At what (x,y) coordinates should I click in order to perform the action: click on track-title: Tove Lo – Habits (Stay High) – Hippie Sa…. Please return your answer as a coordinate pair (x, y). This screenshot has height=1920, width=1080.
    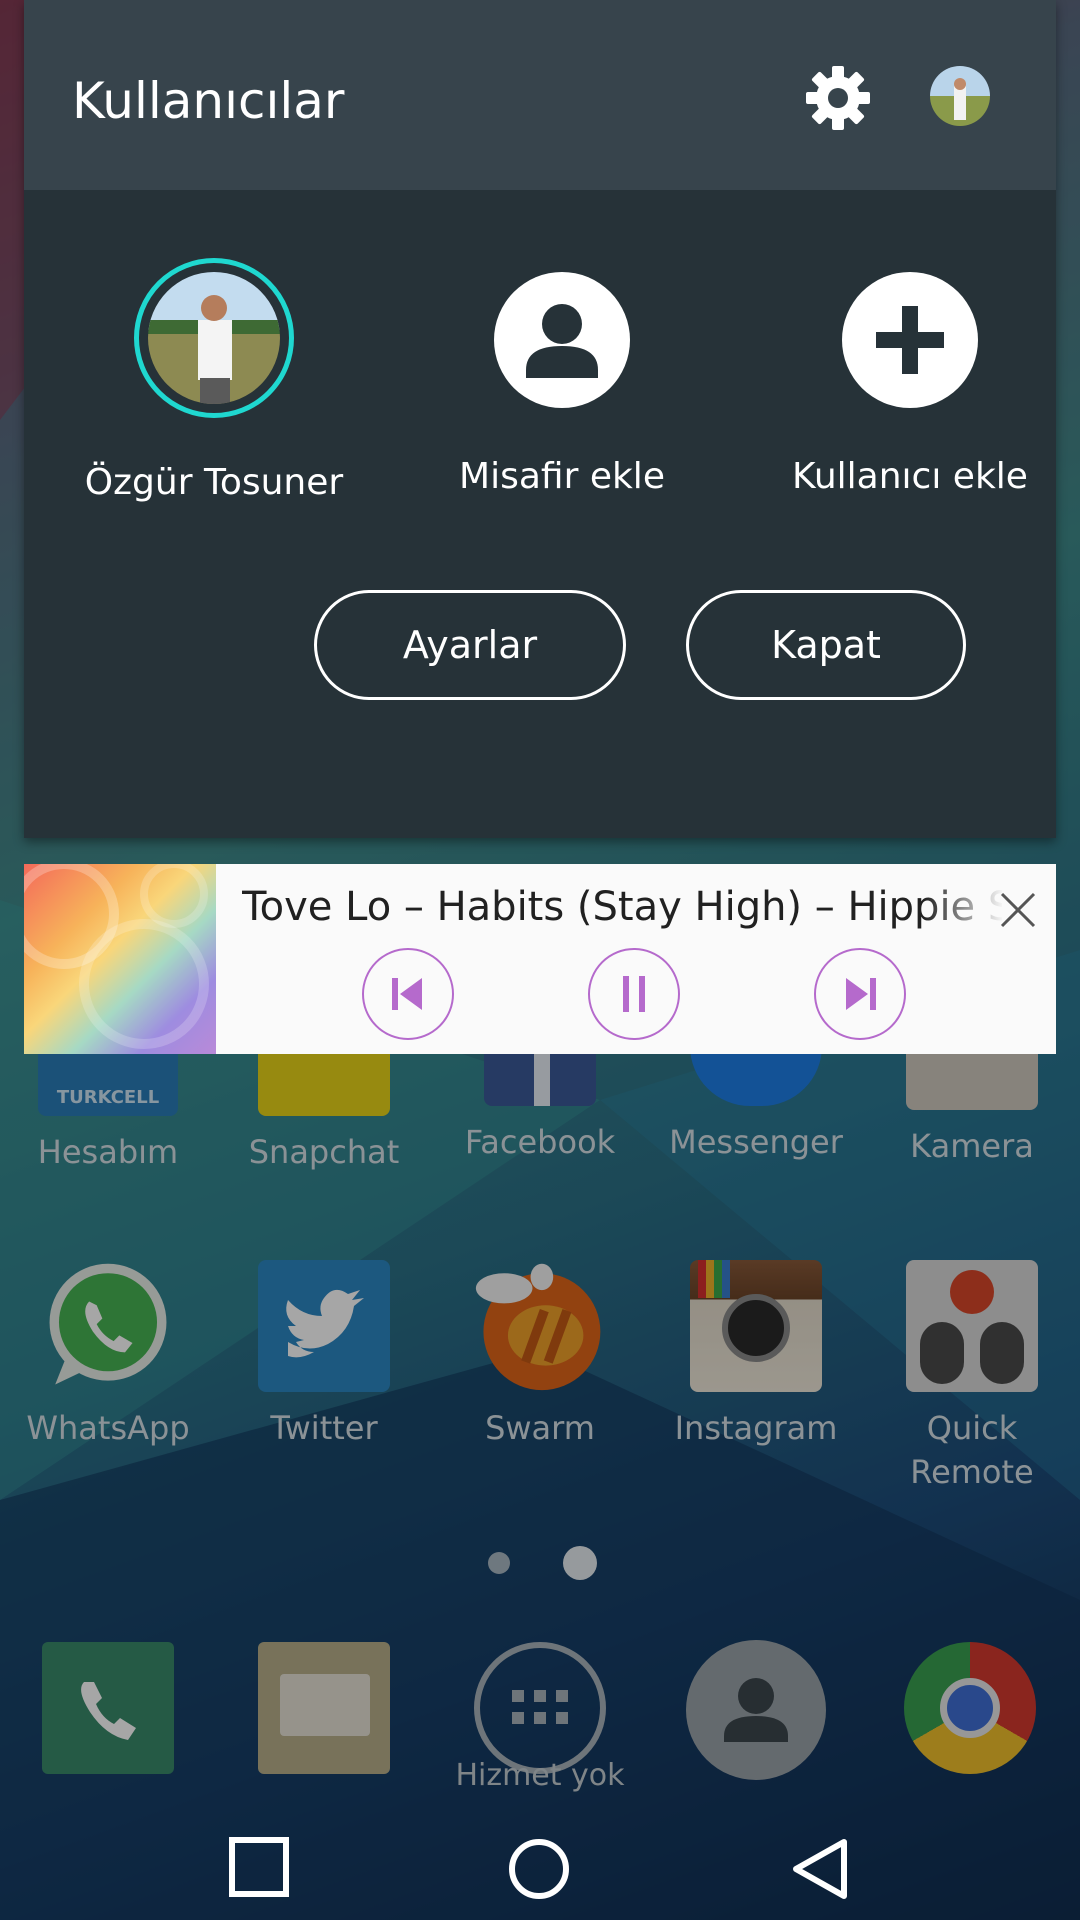
    Looking at the image, I should click on (622, 907).